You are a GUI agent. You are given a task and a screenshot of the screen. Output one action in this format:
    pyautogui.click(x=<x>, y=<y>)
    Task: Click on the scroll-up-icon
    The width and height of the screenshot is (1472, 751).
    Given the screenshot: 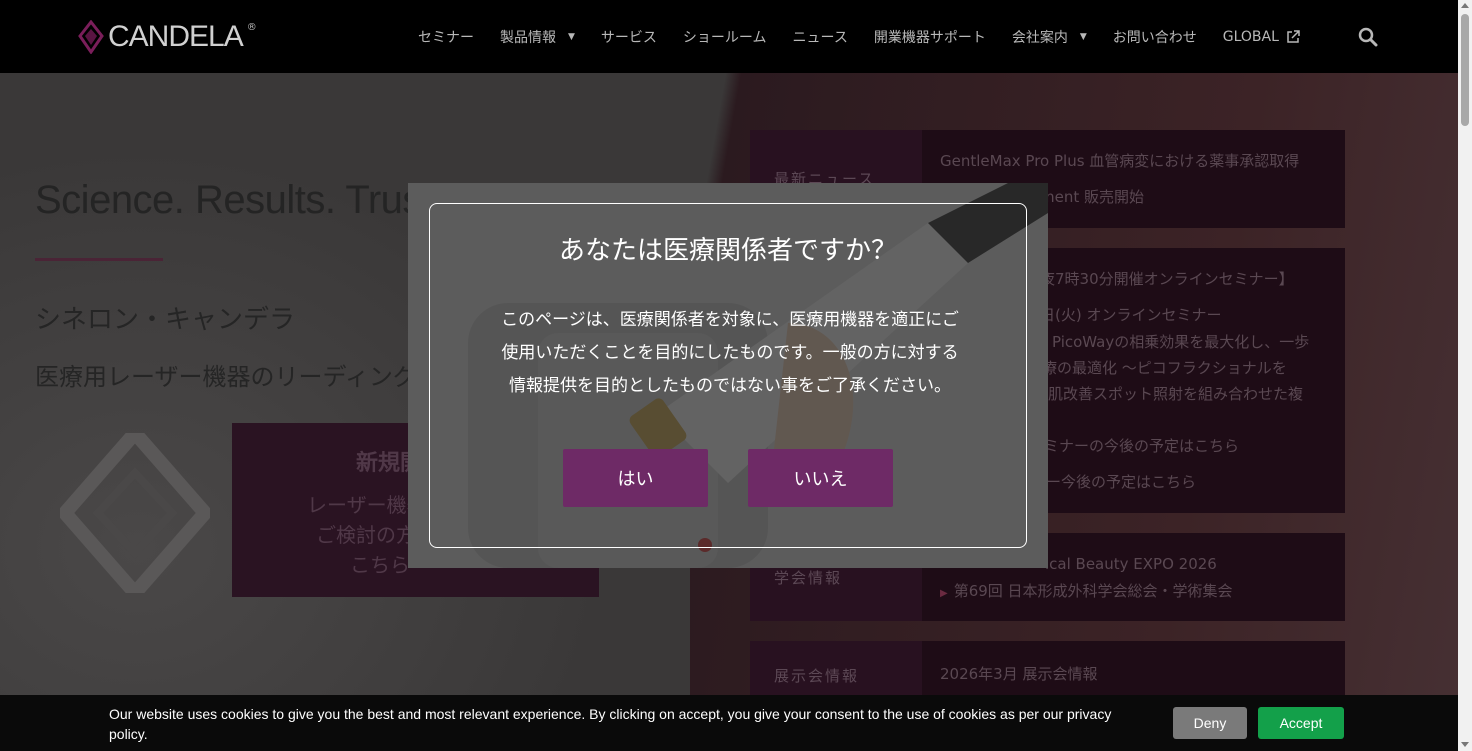 What is the action you would take?
    pyautogui.click(x=1465, y=5)
    